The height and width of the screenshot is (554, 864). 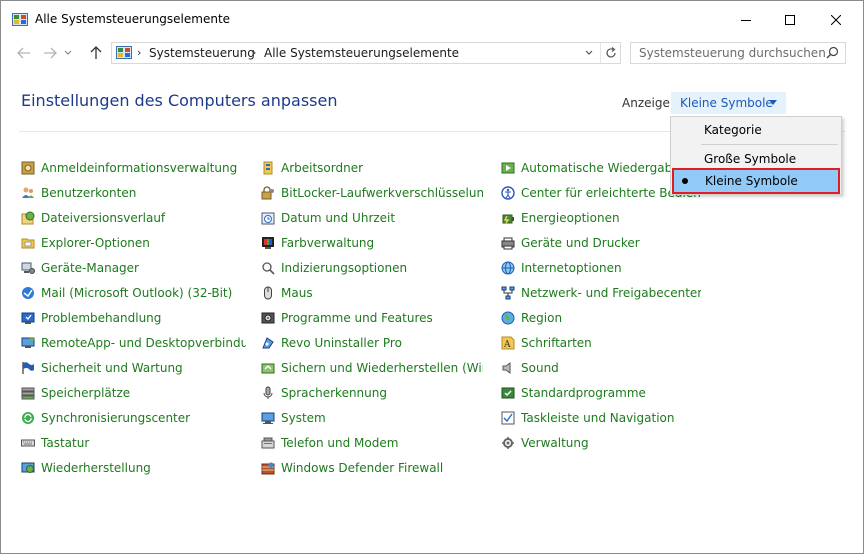 I want to click on item-maus: Maus, so click(x=372, y=294).